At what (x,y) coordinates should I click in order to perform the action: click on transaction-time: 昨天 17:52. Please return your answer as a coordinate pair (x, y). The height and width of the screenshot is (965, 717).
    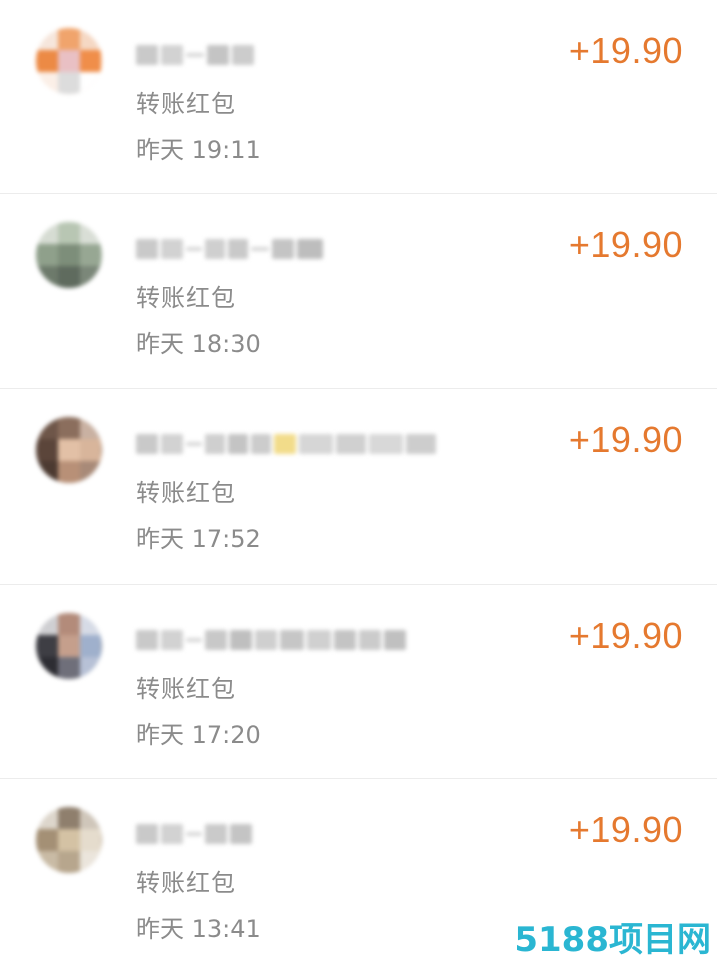
    Looking at the image, I should click on (198, 539).